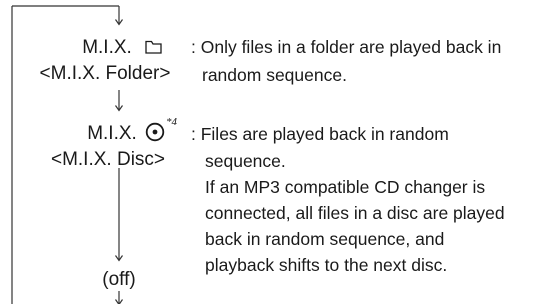 This screenshot has height=304, width=556. Describe the element at coordinates (325, 239) in the screenshot. I see `mode-disc-description-line-5: back in random sequence, and` at that location.